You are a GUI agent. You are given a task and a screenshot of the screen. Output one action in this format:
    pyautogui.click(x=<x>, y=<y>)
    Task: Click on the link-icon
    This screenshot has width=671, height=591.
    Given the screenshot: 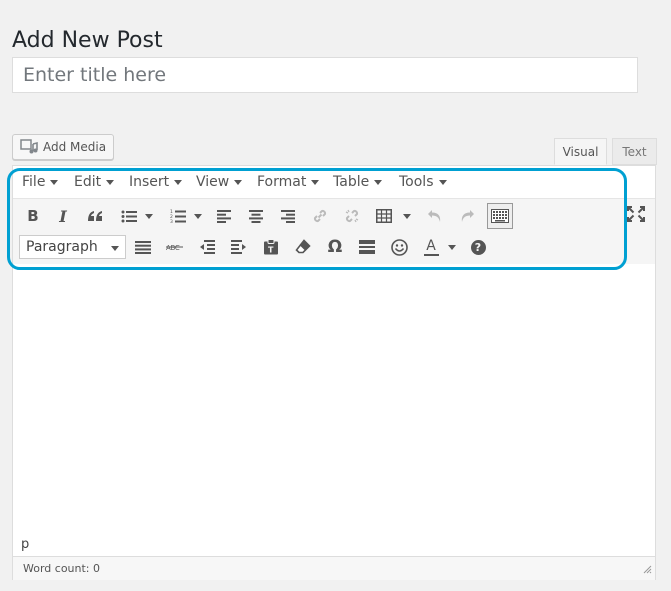 What is the action you would take?
    pyautogui.click(x=320, y=216)
    